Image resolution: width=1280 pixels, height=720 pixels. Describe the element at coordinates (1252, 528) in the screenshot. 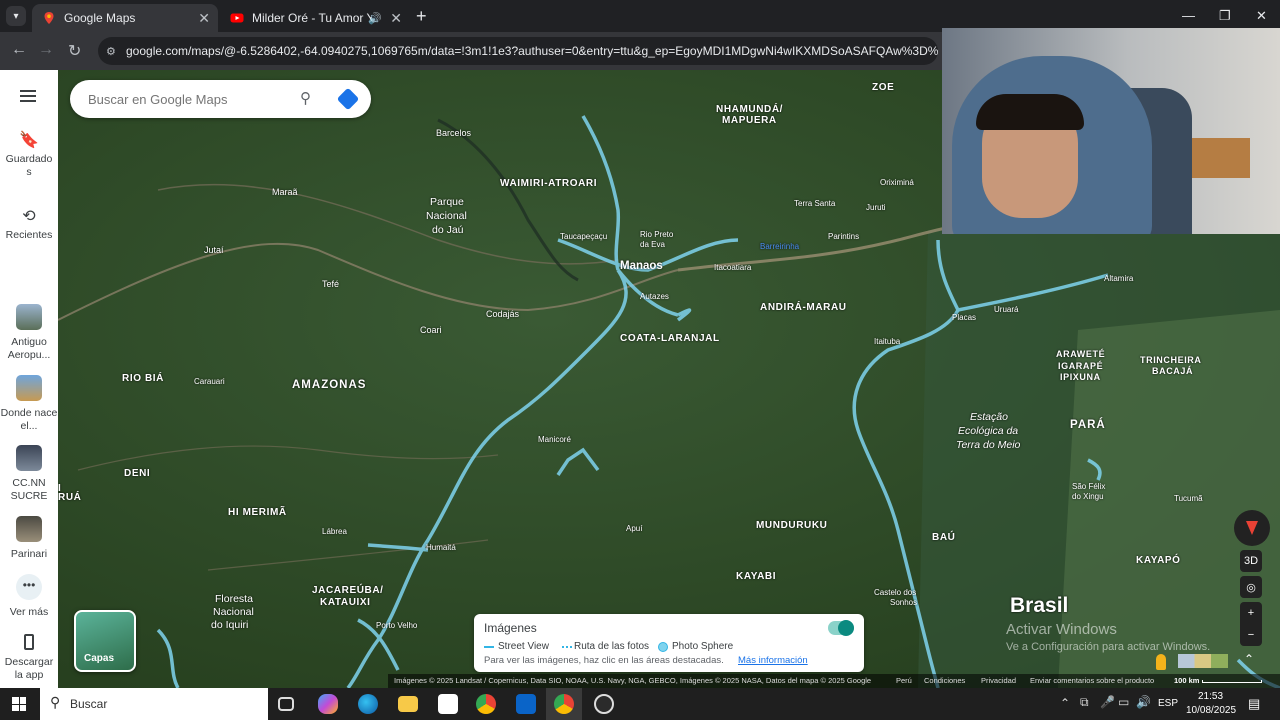

I see `compass-control` at that location.